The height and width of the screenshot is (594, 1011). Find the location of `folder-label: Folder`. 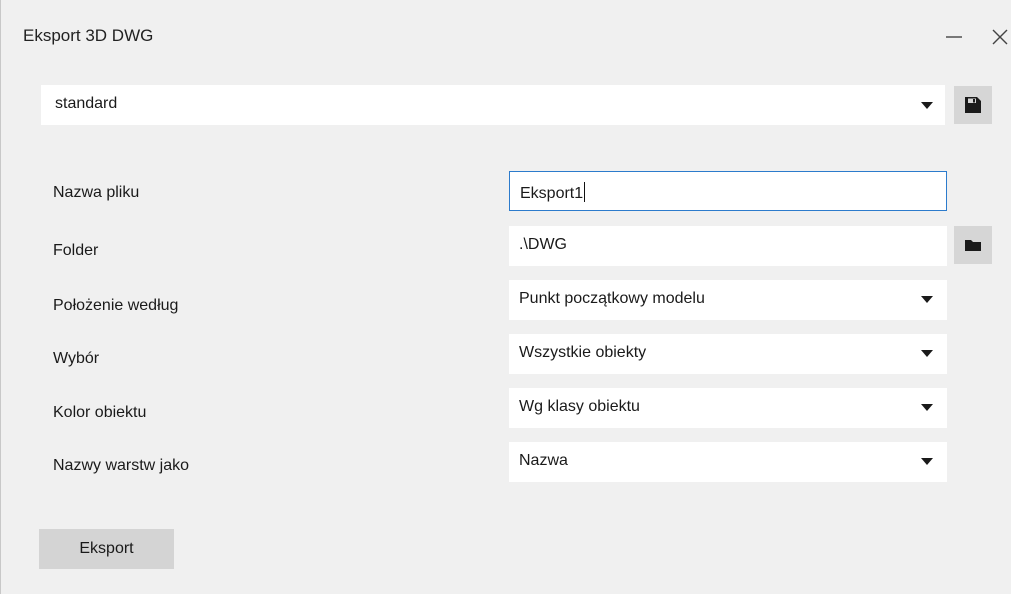

folder-label: Folder is located at coordinates (76, 250).